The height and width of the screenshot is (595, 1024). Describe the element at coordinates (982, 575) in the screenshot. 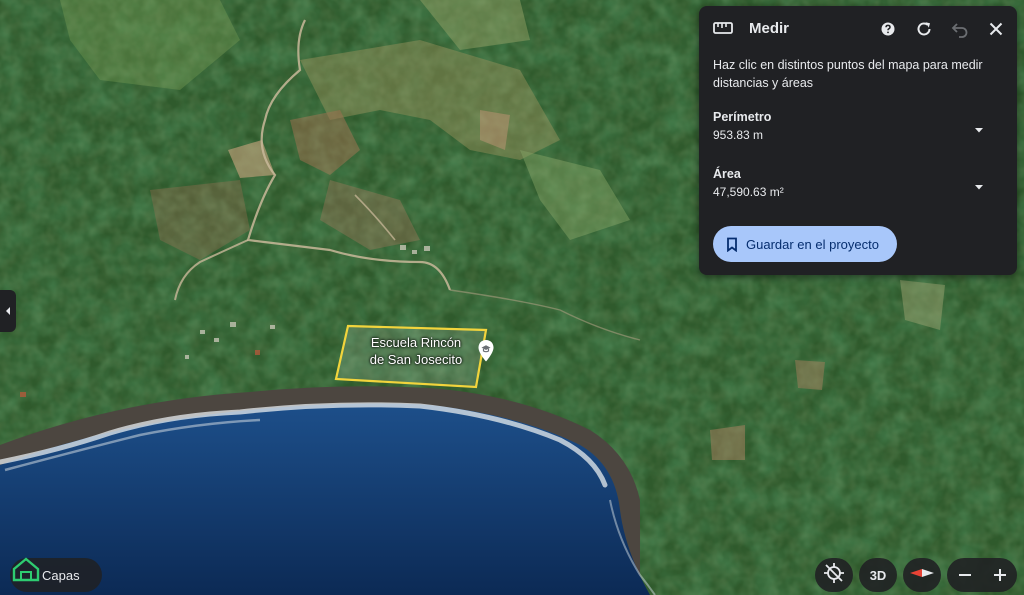

I see `zoom-control` at that location.